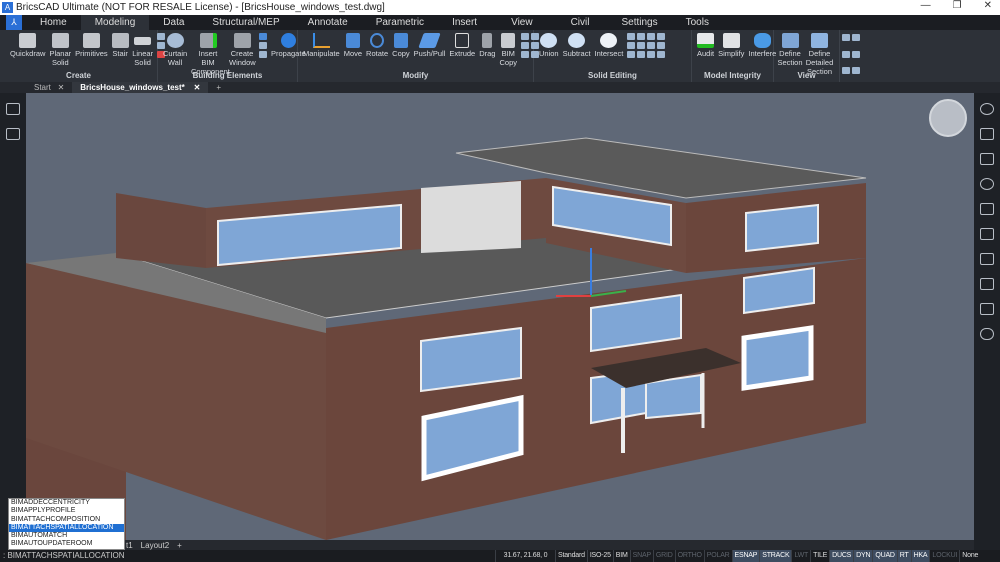  I want to click on define-section-button: Define Section, so click(790, 50).